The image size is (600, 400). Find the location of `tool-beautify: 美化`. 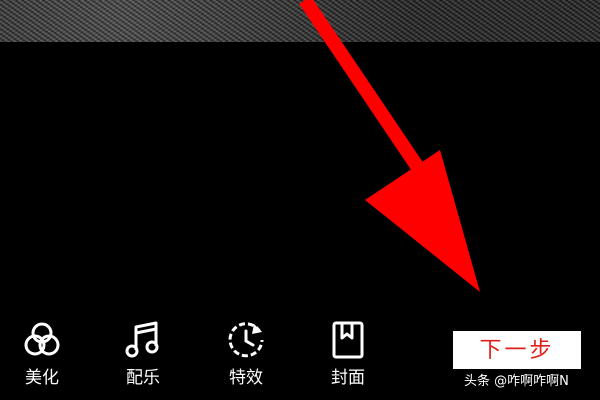

tool-beautify: 美化 is located at coordinates (42, 353).